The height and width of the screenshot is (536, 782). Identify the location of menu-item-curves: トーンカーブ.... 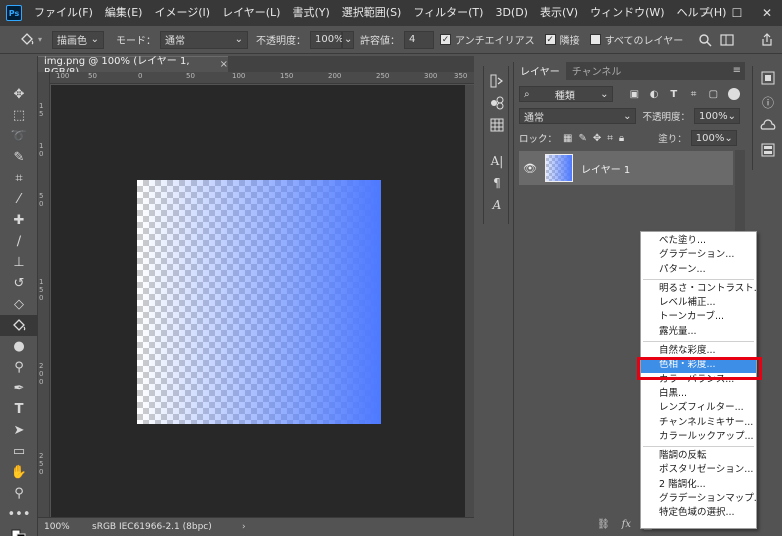
(698, 317).